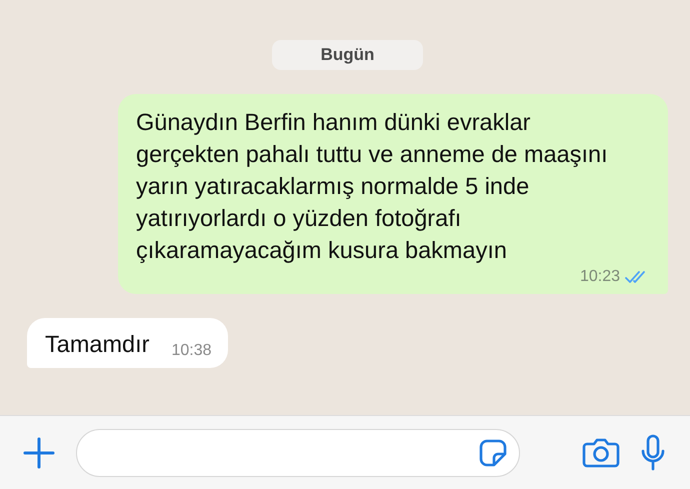 The width and height of the screenshot is (690, 489). Describe the element at coordinates (600, 277) in the screenshot. I see `message-time: 10:23` at that location.